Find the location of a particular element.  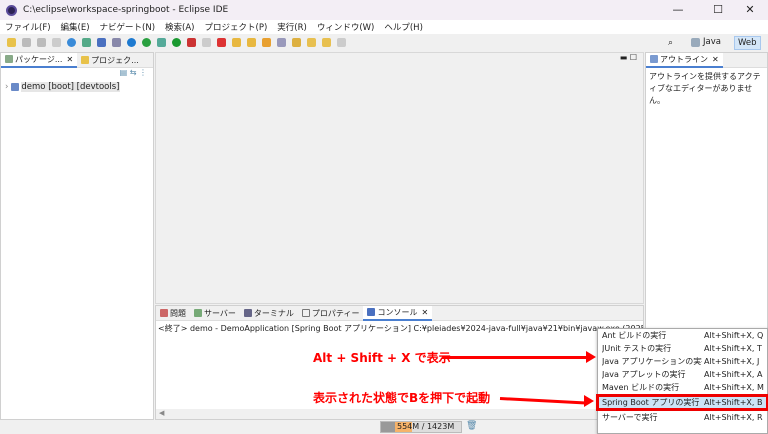

tab-package-explorer: パッケージ... ✕ is located at coordinates (39, 60).